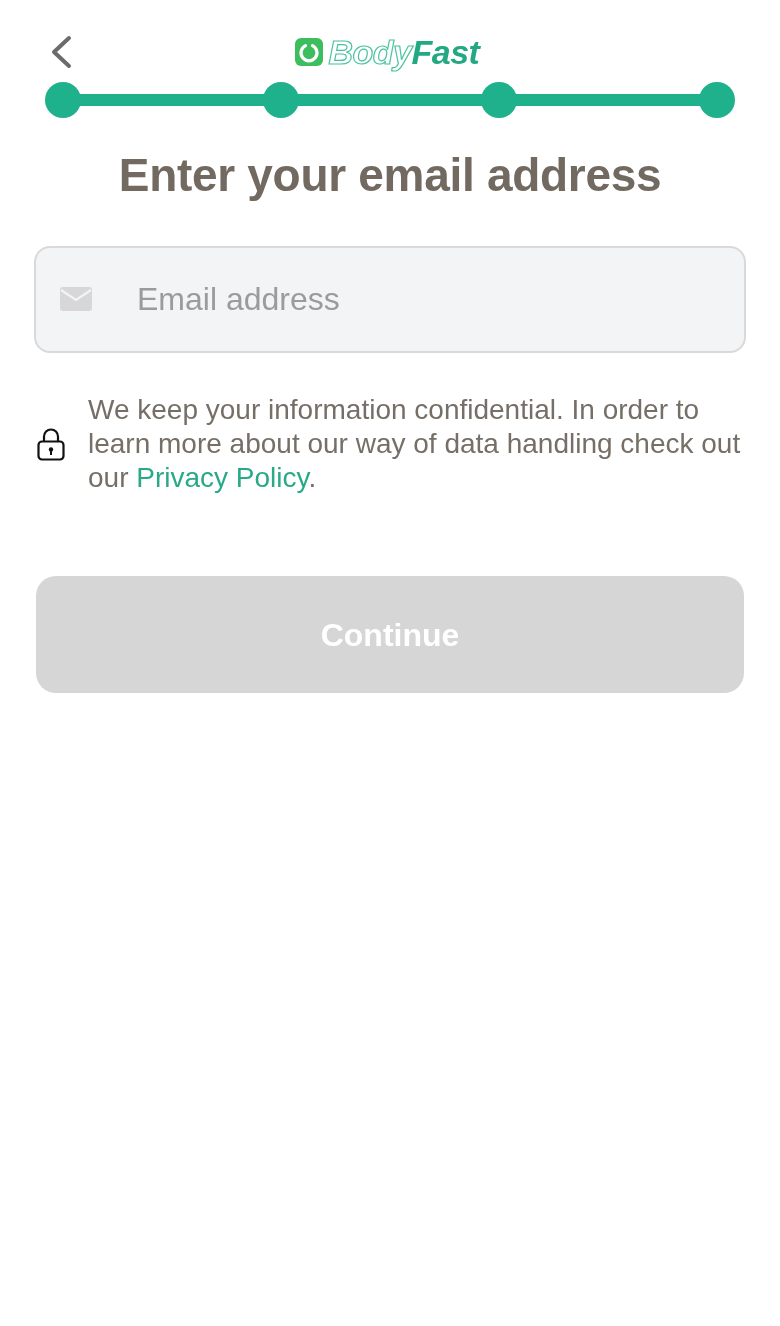 This screenshot has width=780, height=1326. What do you see at coordinates (308, 52) in the screenshot?
I see `logo-icon` at bounding box center [308, 52].